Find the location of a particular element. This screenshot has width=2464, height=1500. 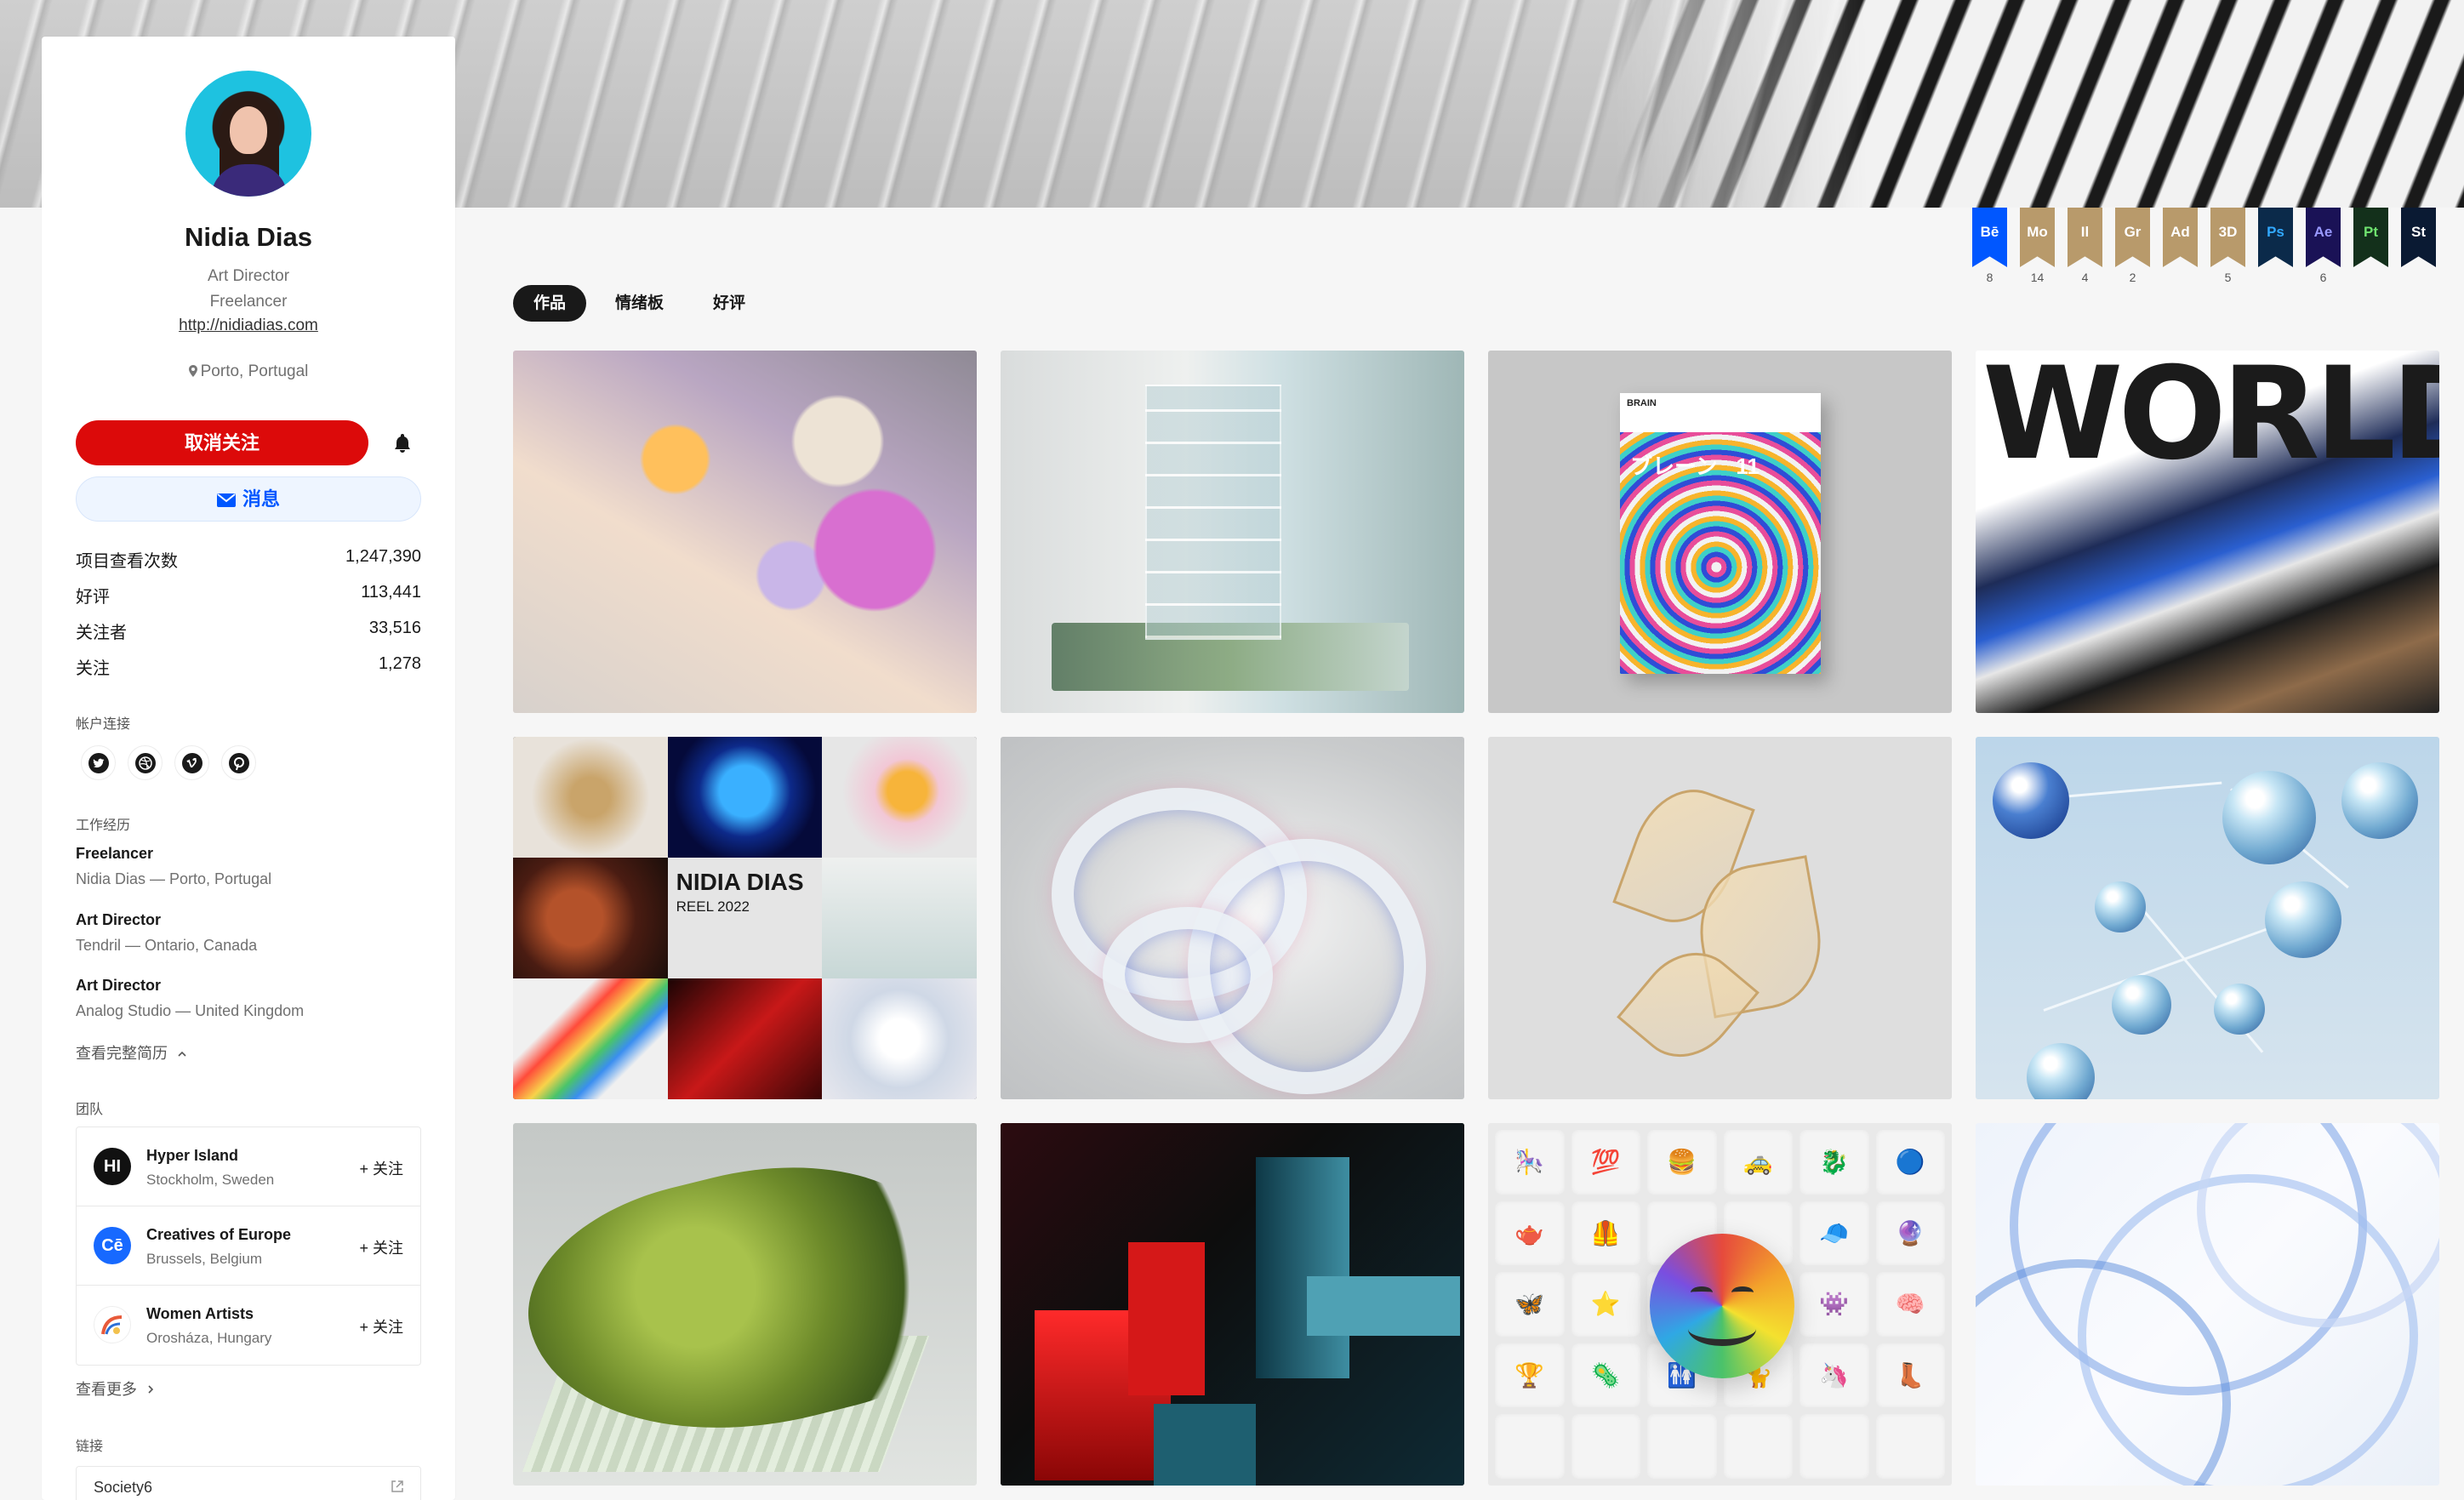

badge-flag: 3D is located at coordinates (2227, 237).